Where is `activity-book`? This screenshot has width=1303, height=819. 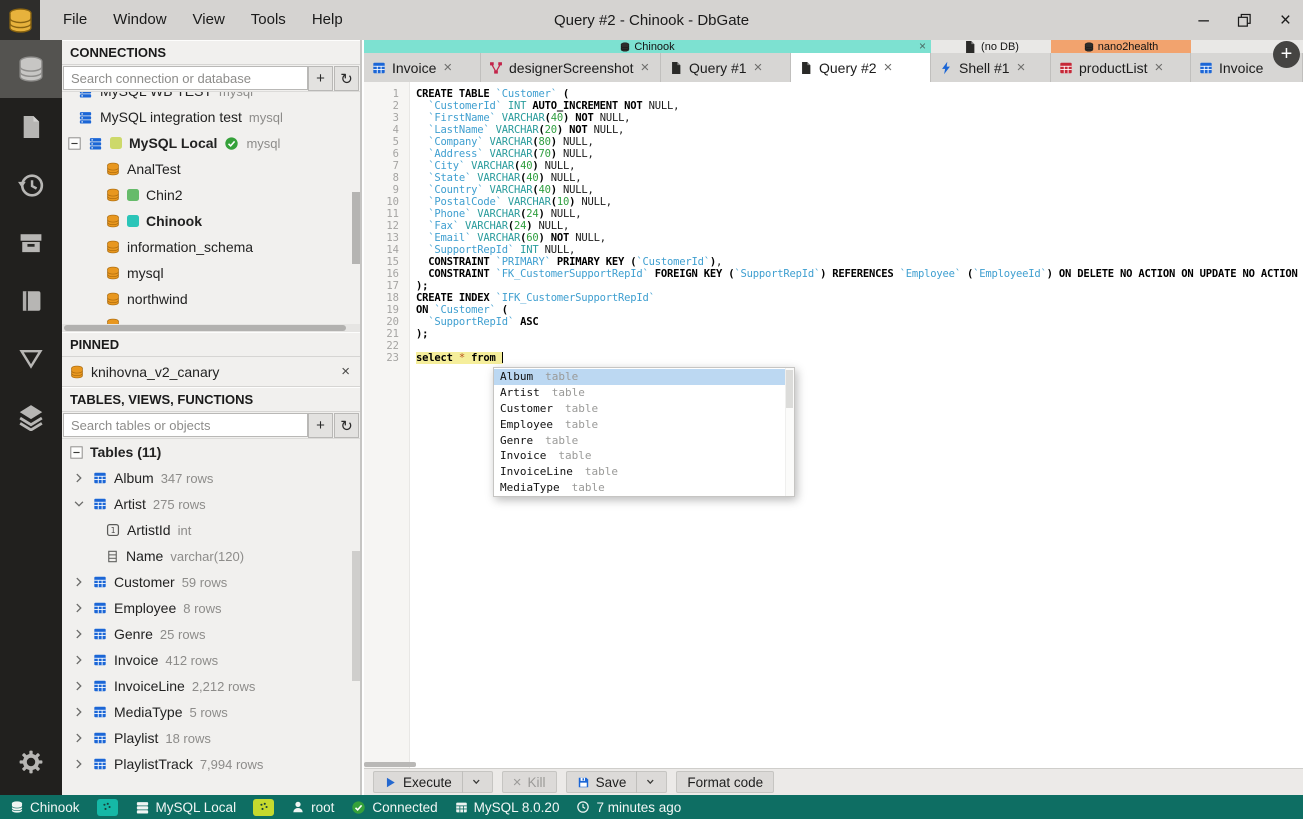
activity-book is located at coordinates (31, 301).